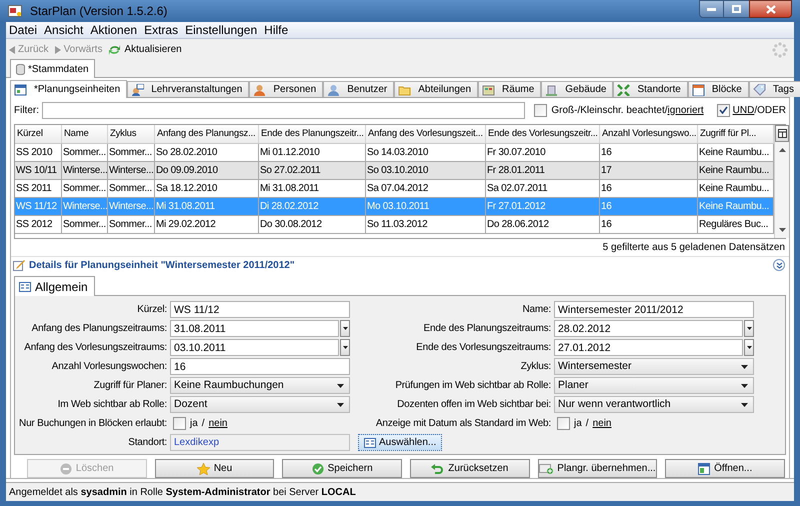 The image size is (800, 506). What do you see at coordinates (686, 110) in the screenshot?
I see `option-link: ignoriert` at bounding box center [686, 110].